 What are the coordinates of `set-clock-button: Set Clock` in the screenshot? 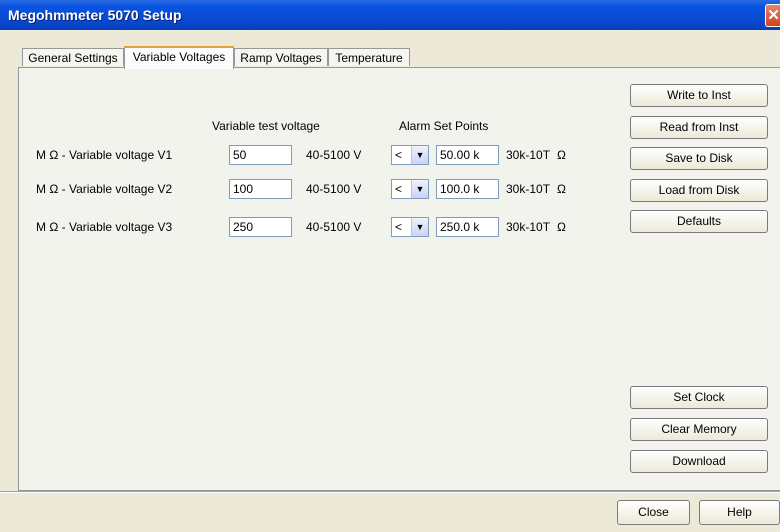 It's located at (699, 397).